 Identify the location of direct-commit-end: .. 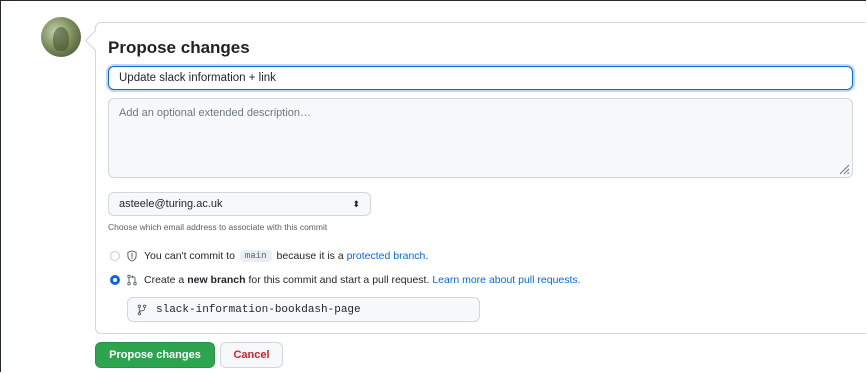
(427, 256).